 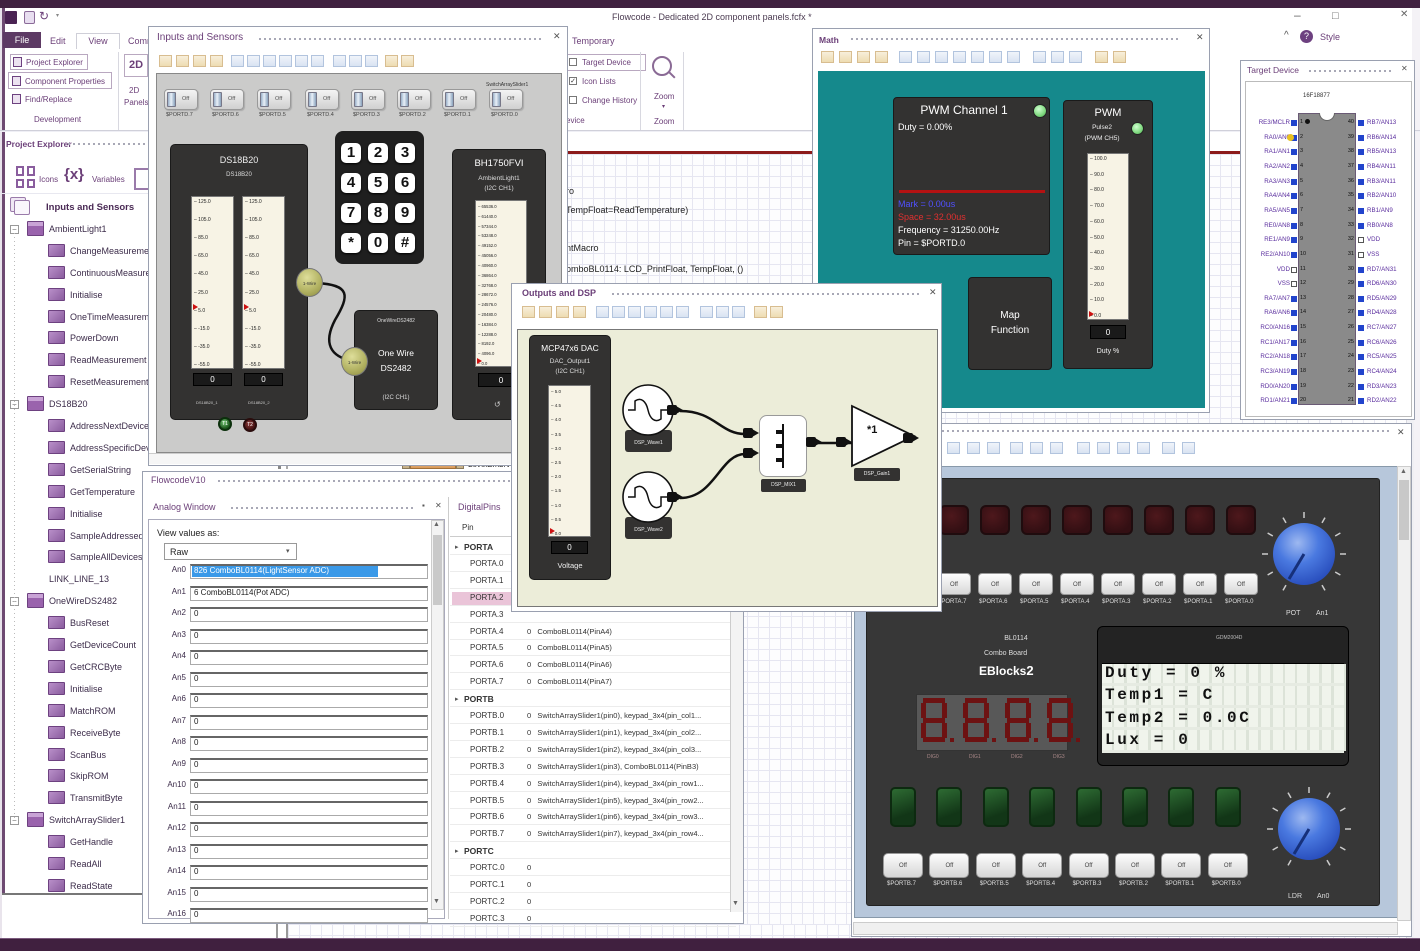 I want to click on svg-text: *1, so click(x=872, y=430).